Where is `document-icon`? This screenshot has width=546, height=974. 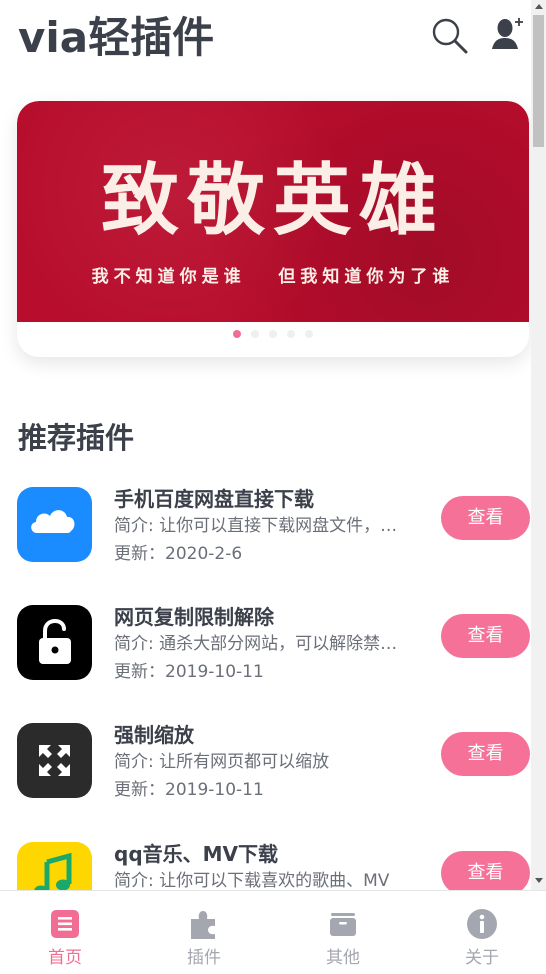 document-icon is located at coordinates (65, 924).